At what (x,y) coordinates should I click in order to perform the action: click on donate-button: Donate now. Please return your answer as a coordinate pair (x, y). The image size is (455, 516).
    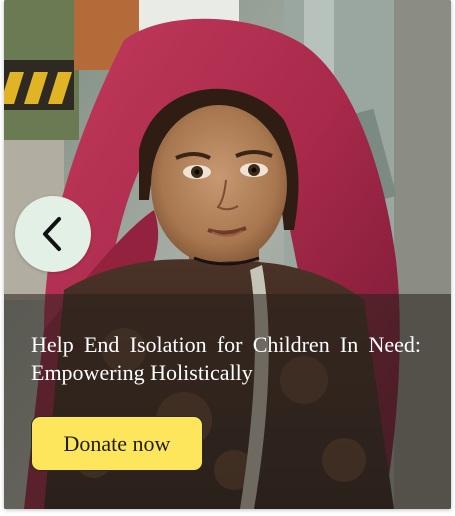
    Looking at the image, I should click on (117, 443).